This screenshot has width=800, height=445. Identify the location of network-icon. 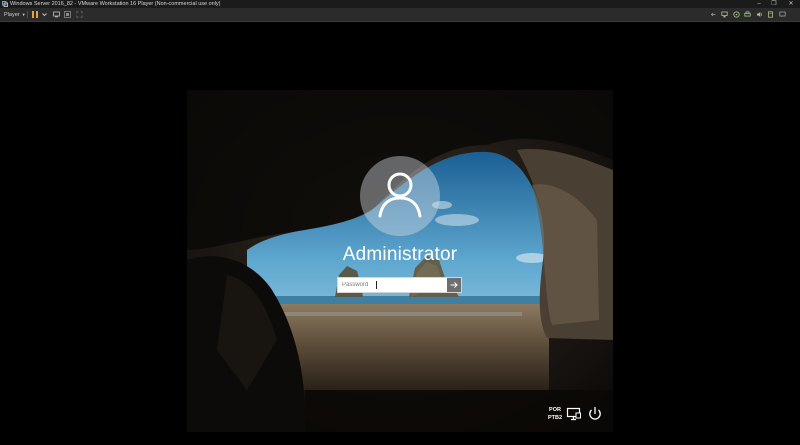
(574, 414).